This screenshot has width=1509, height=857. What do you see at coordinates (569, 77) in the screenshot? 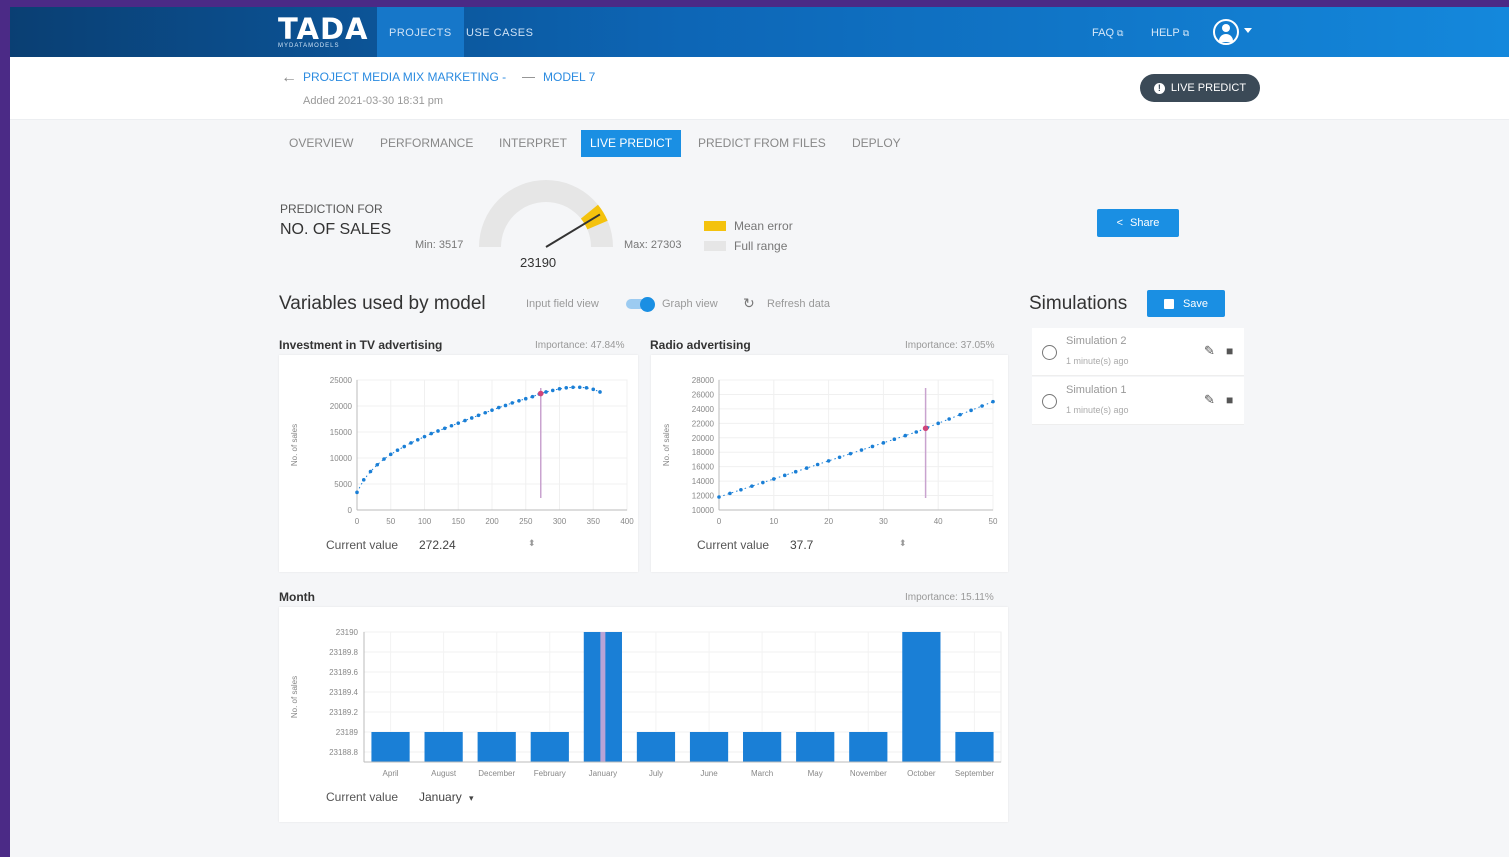
I see `breadcrumb-model: MODEL 7` at bounding box center [569, 77].